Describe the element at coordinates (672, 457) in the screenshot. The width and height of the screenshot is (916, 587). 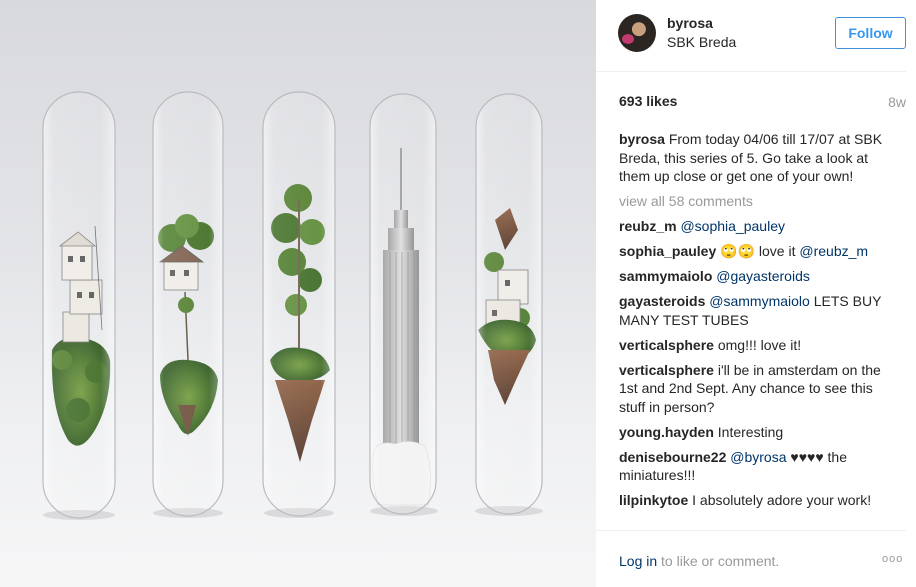
I see `comment-user: denisebourne22` at that location.